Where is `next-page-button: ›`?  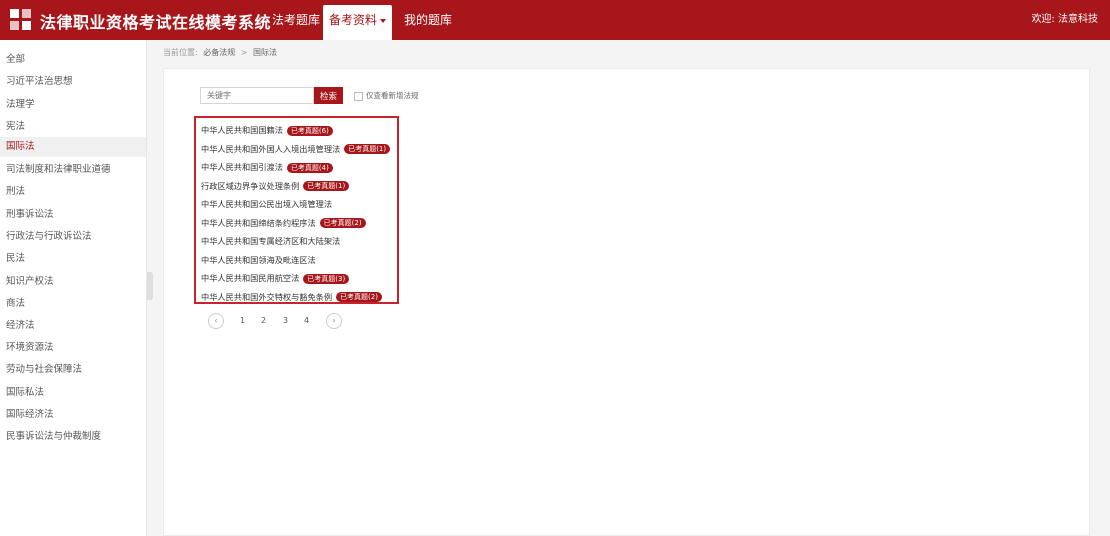
next-page-button: › is located at coordinates (334, 321).